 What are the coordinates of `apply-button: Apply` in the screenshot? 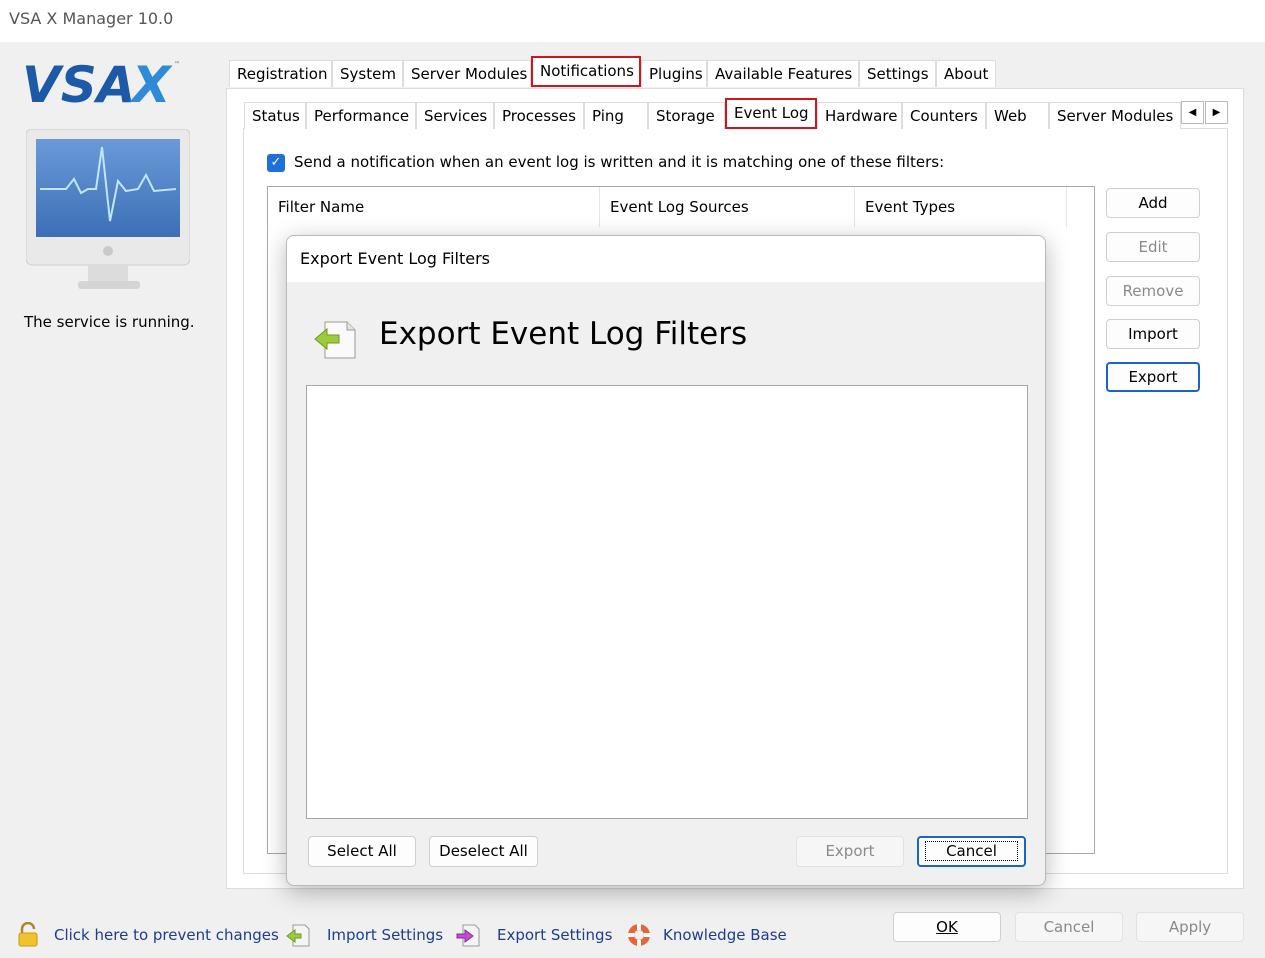 It's located at (1190, 927).